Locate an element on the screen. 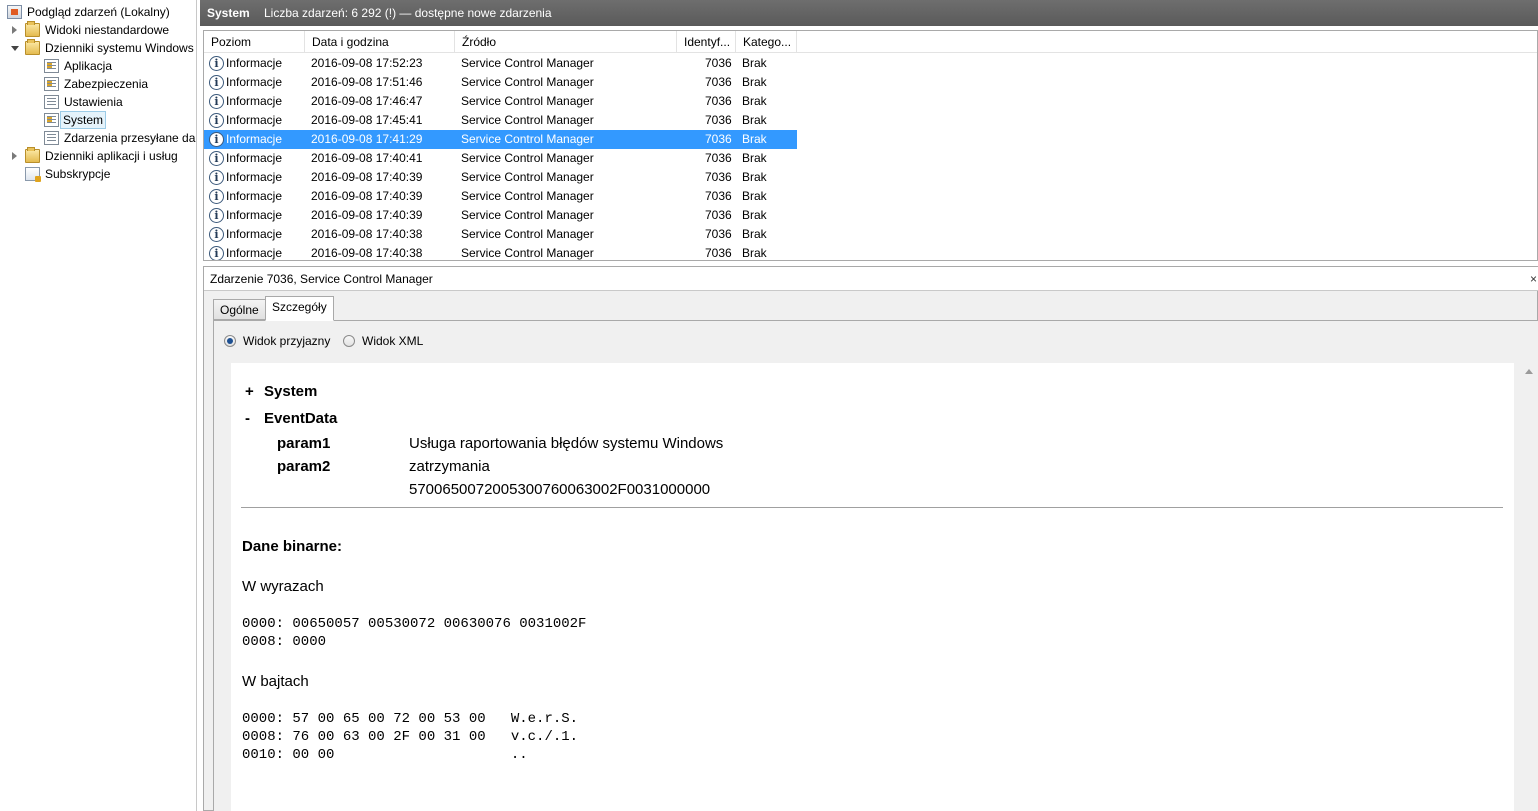  tab-general: Ogólne is located at coordinates (239, 309).